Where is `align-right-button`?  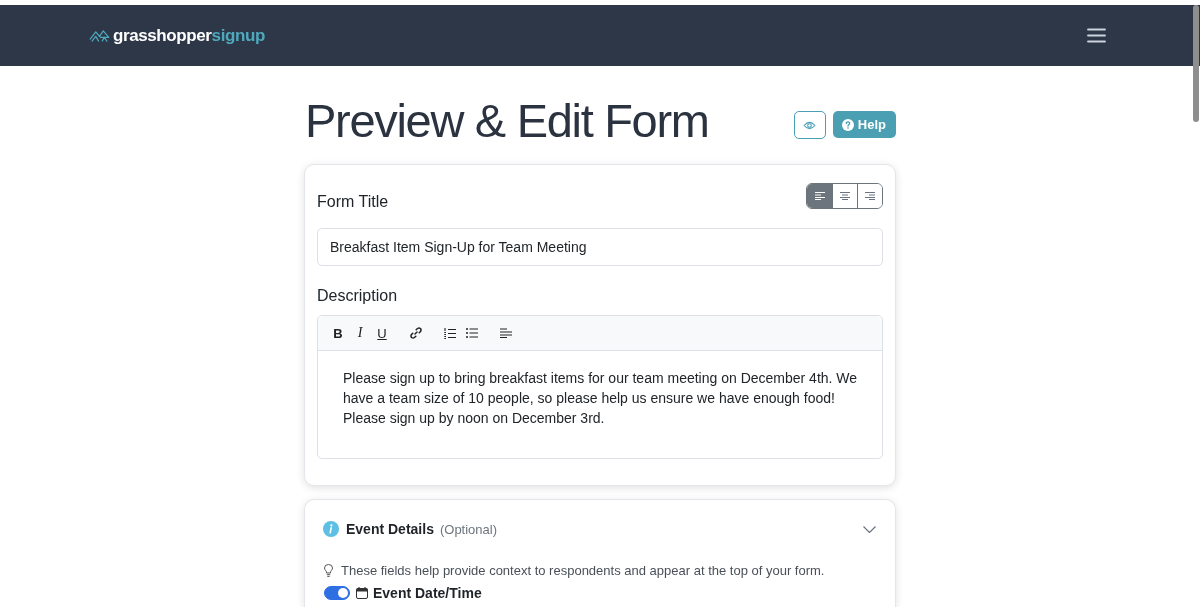 align-right-button is located at coordinates (869, 196).